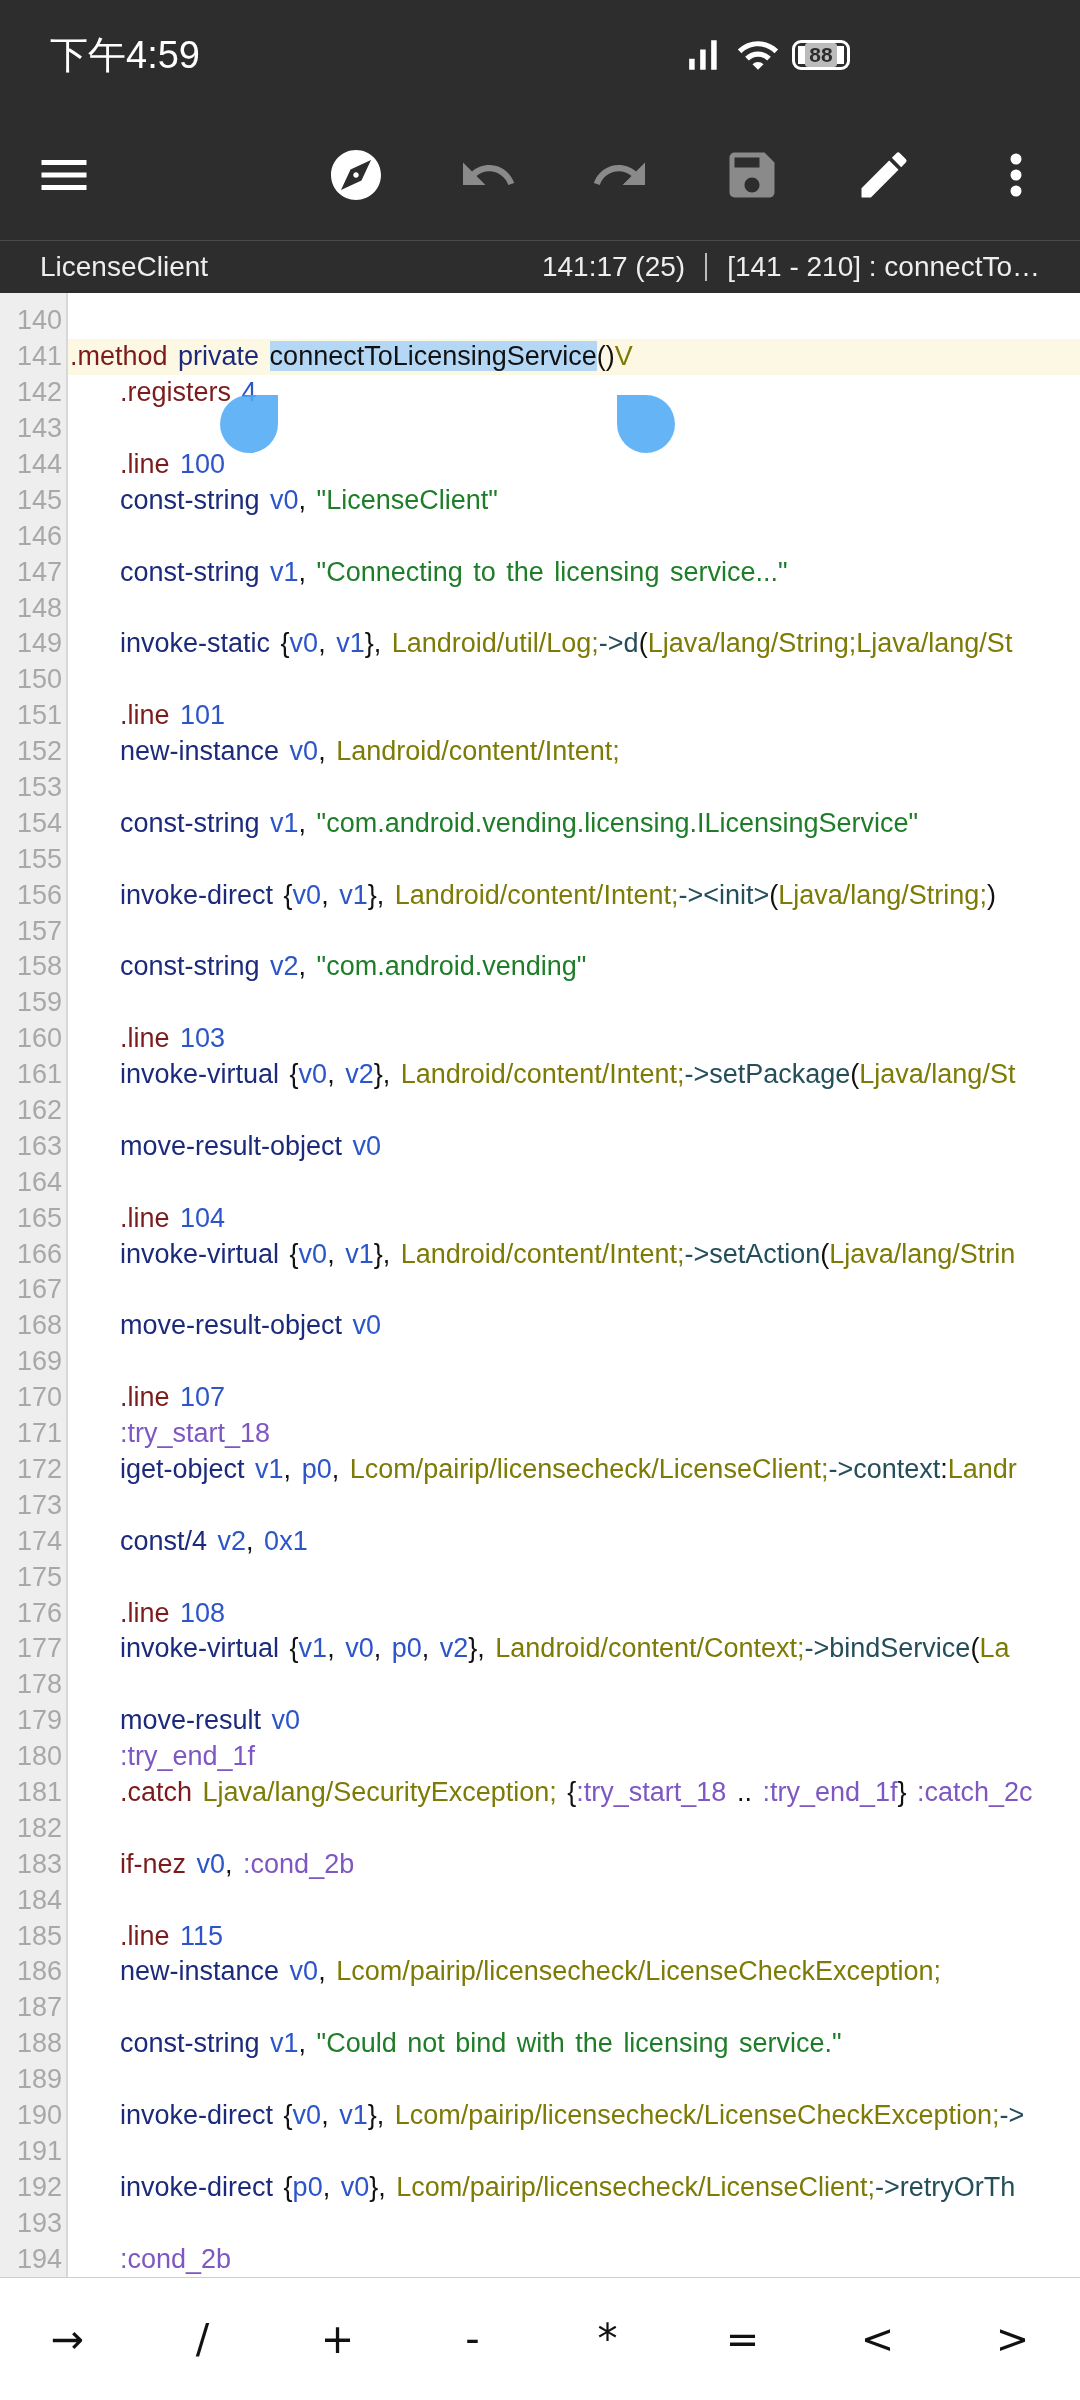 This screenshot has width=1080, height=2400. Describe the element at coordinates (39, 716) in the screenshot. I see `line-number: 151` at that location.